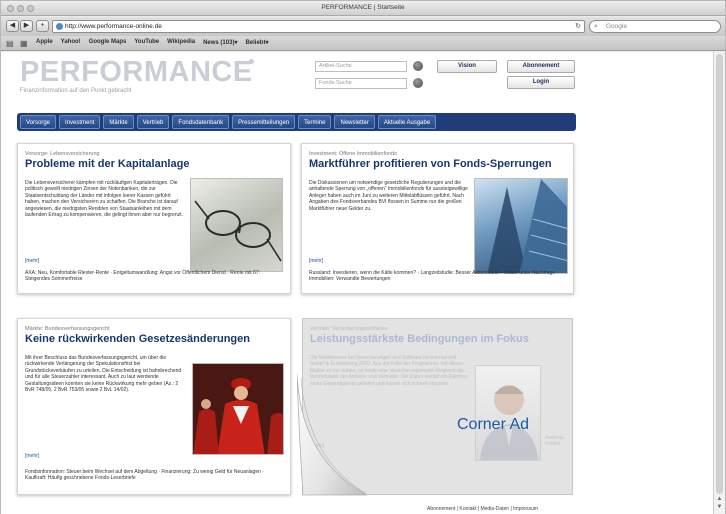  What do you see at coordinates (256, 42) in the screenshot?
I see `bookmark-item: Beliebt▾` at bounding box center [256, 42].